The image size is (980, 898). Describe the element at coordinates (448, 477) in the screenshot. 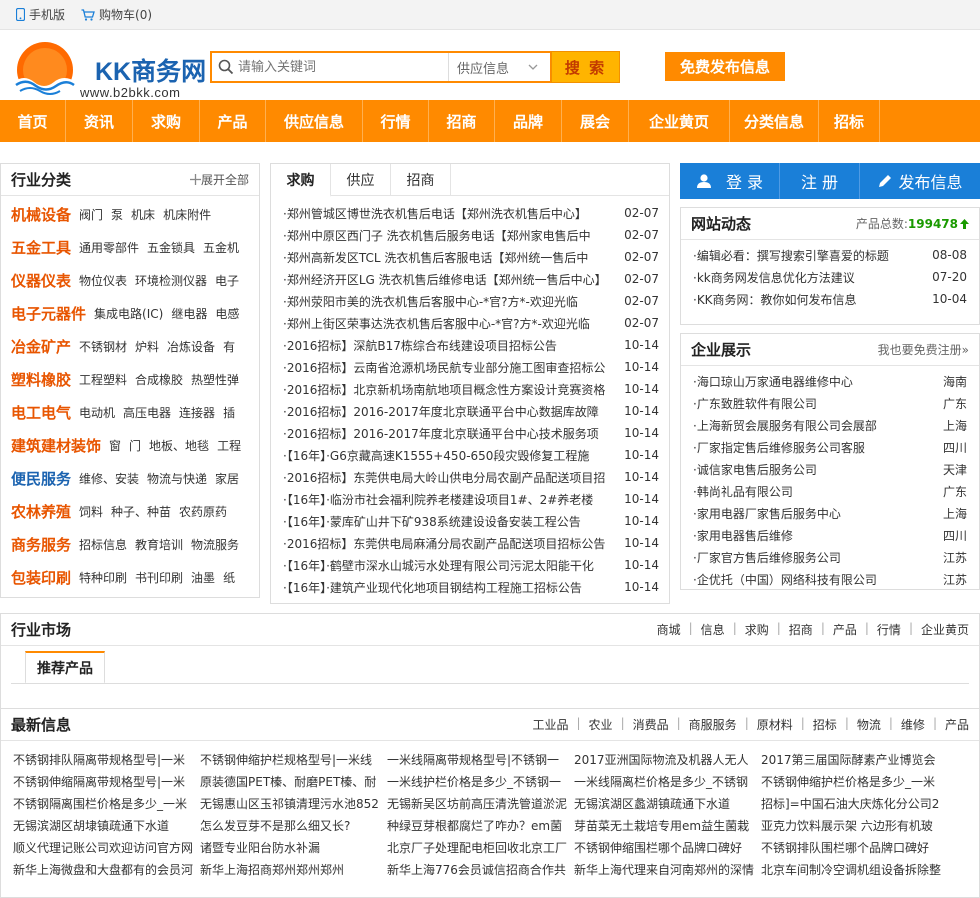

I see `news-title-link: ·2016招标】东莞供电局大岭山供电分局农副产品配送项目招` at that location.